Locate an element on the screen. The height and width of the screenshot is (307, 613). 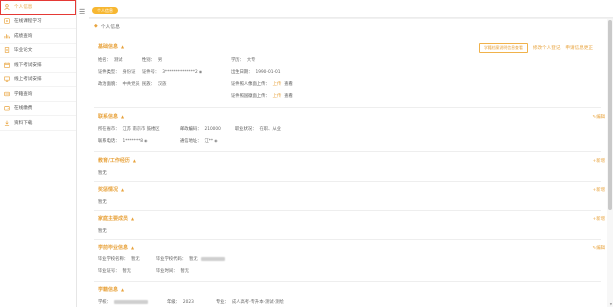
sidebar-item-payment: 在线缴费 is located at coordinates (38, 109).